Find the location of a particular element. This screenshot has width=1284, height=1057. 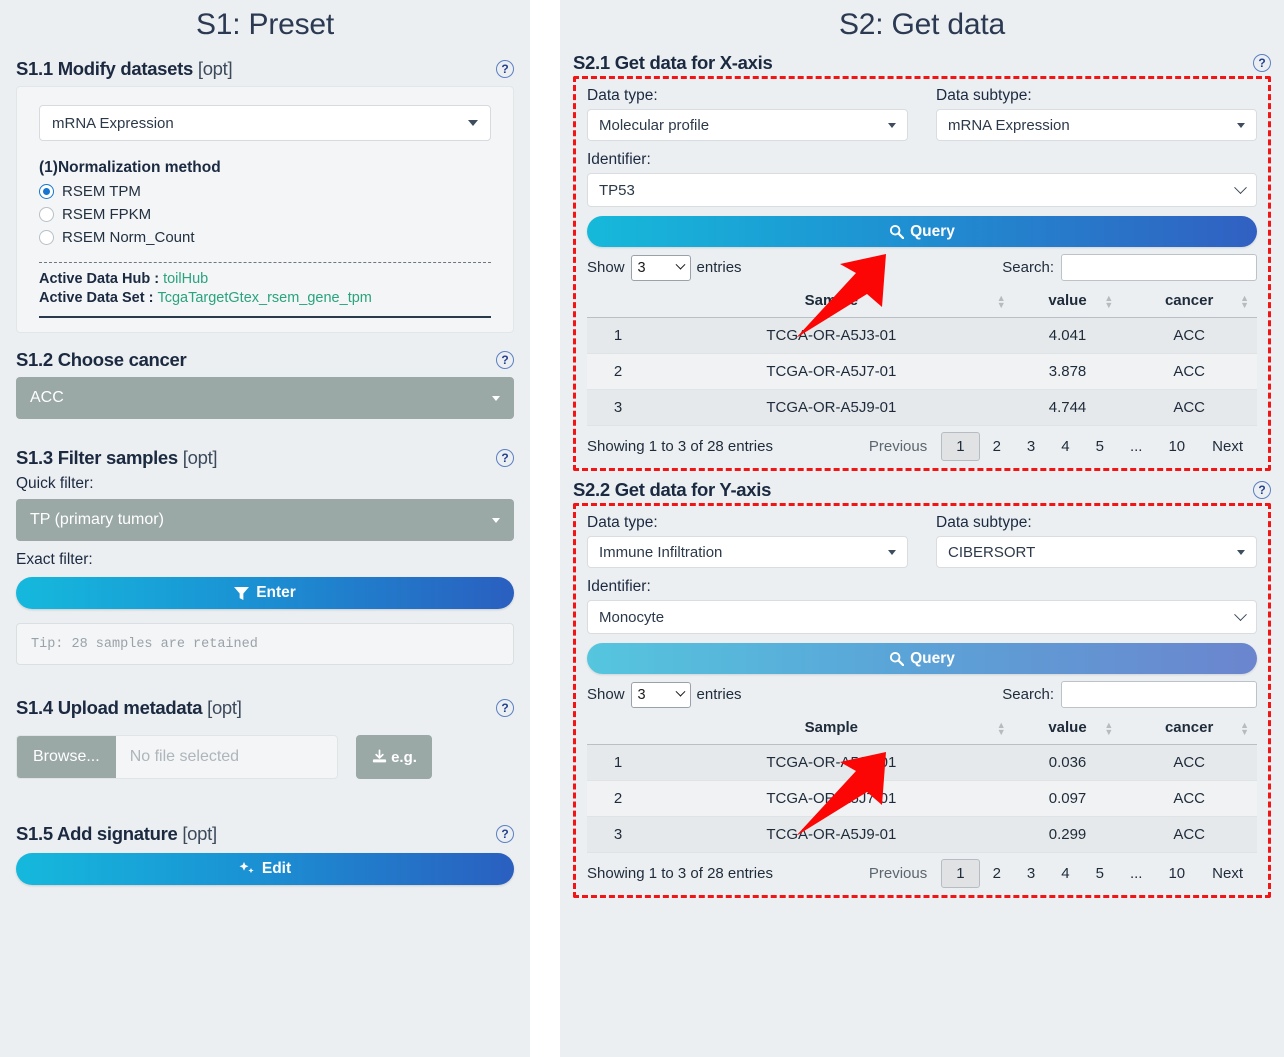

y-identifier-label: Identifier: is located at coordinates (619, 586).